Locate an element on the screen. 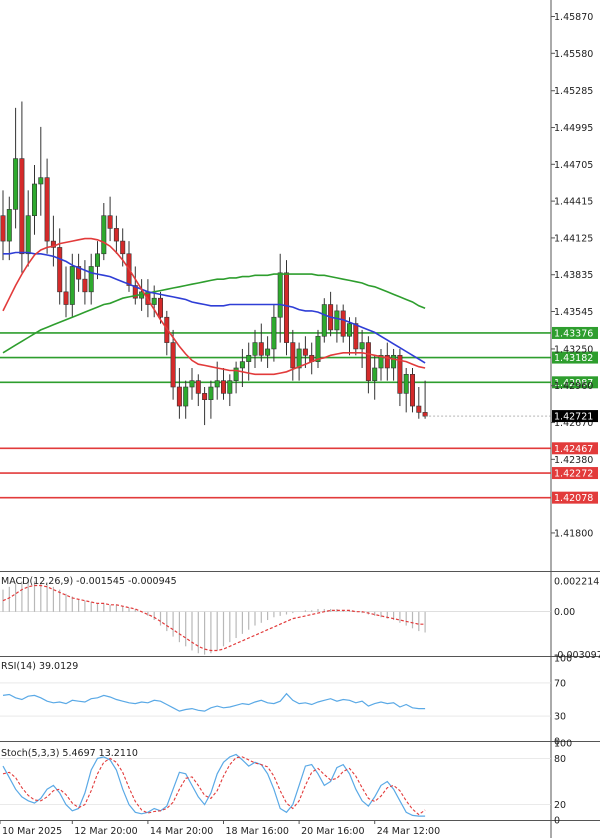  level-value-0: 1.43376 is located at coordinates (573, 333).